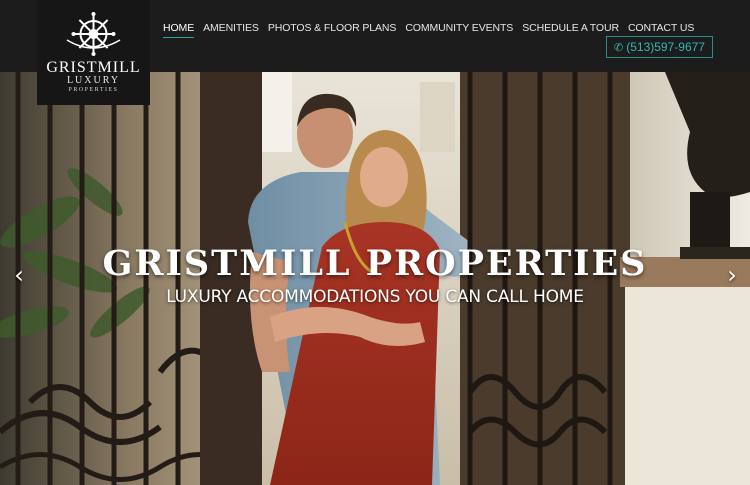  What do you see at coordinates (375, 297) in the screenshot?
I see `hero-subtitle: LUXURY ACCOMMODATIONS YOU CAN CALL HOME` at bounding box center [375, 297].